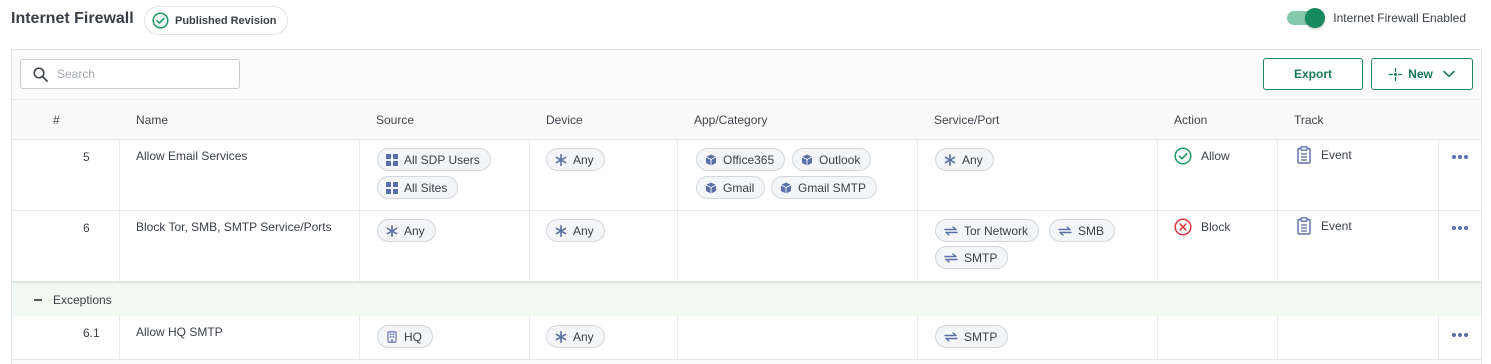 This screenshot has height=364, width=1491. What do you see at coordinates (82, 300) in the screenshot?
I see `exceptions-label: Exceptions` at bounding box center [82, 300].